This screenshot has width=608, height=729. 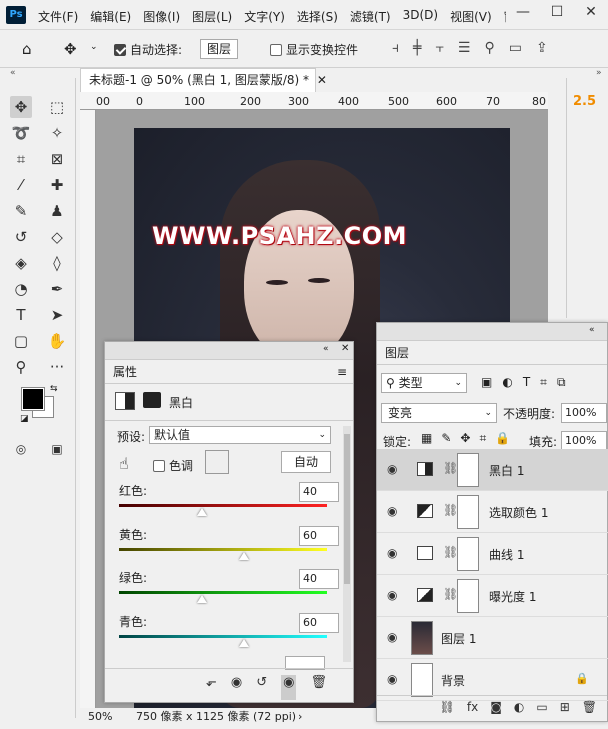 I want to click on foreground-color-swatch, so click(x=33, y=399).